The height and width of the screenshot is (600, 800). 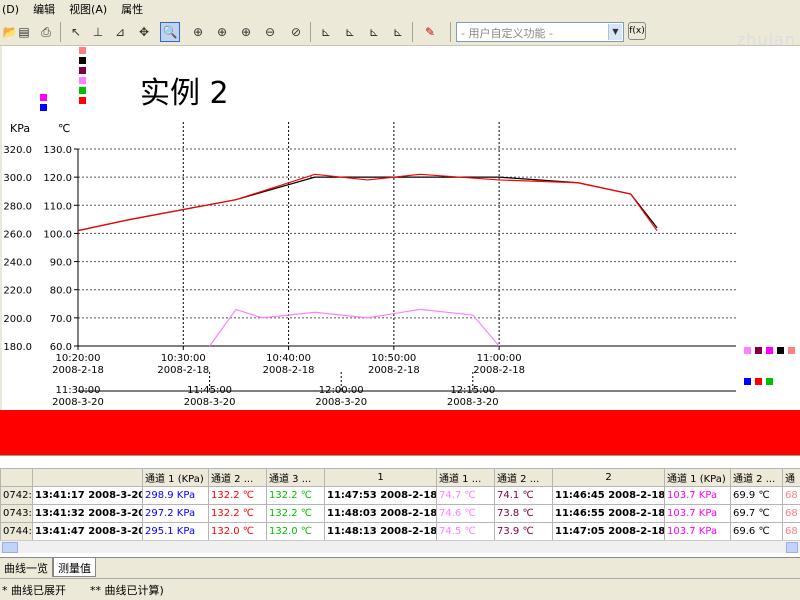 I want to click on timestamp-cell: 13:41:17 2008-3-20, so click(x=87, y=495).